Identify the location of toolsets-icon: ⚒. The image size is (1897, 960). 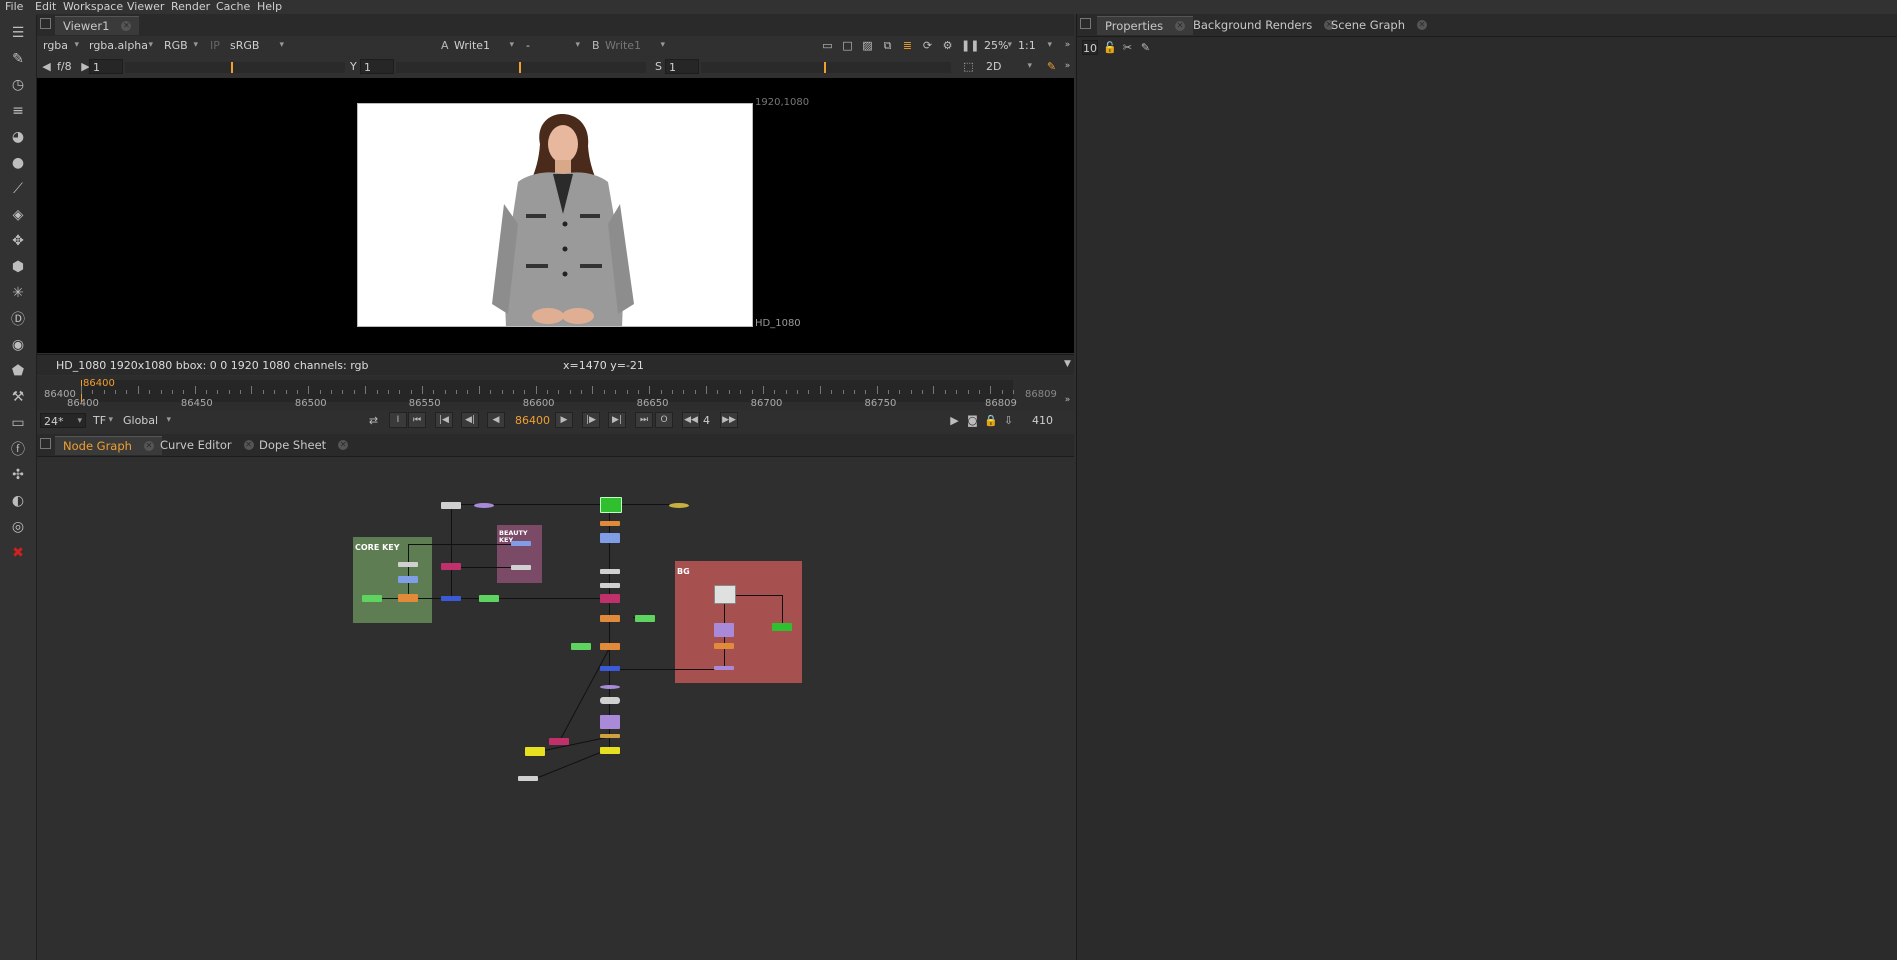
(18, 397).